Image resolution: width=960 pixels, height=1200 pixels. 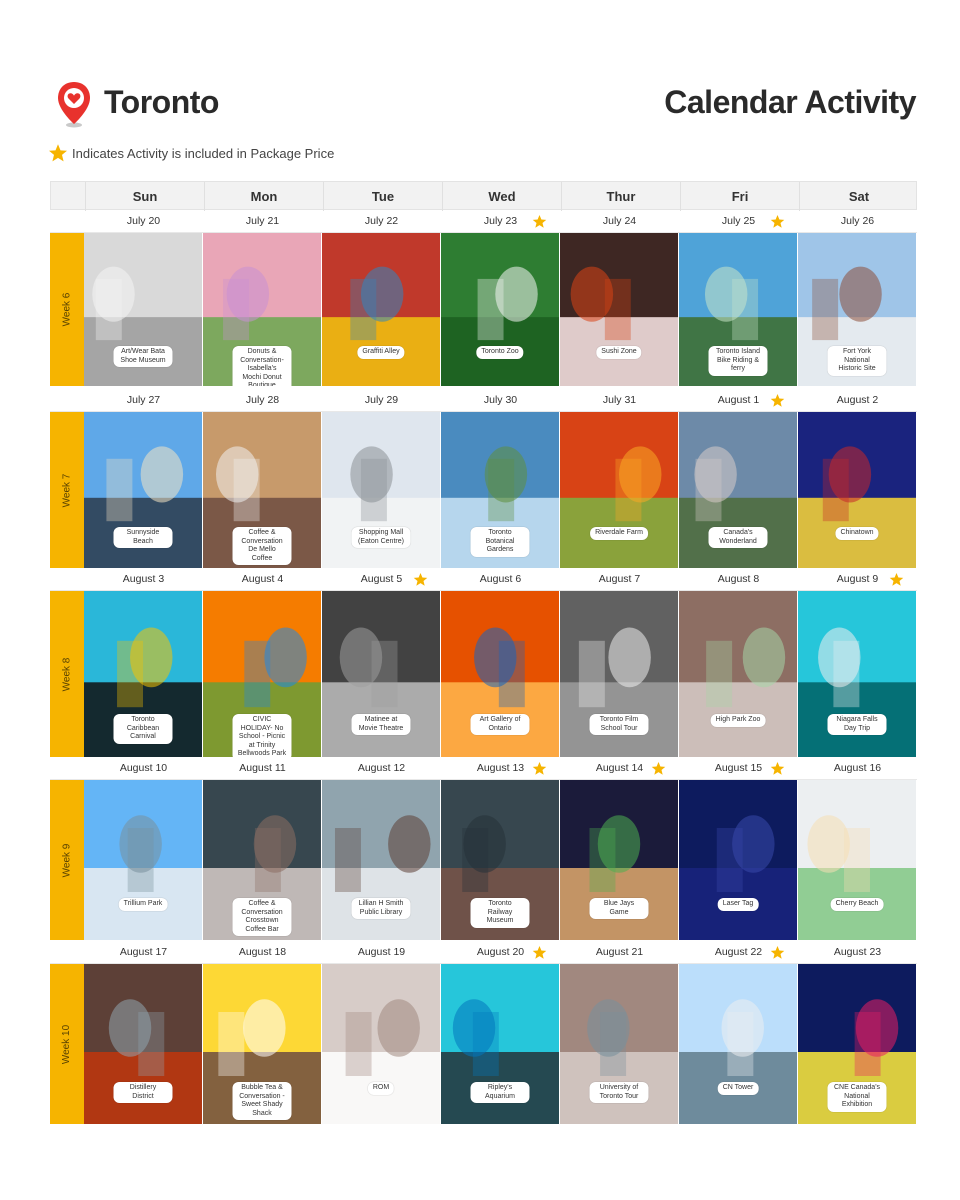 I want to click on week-label-bar: Week 6, so click(x=67, y=309).